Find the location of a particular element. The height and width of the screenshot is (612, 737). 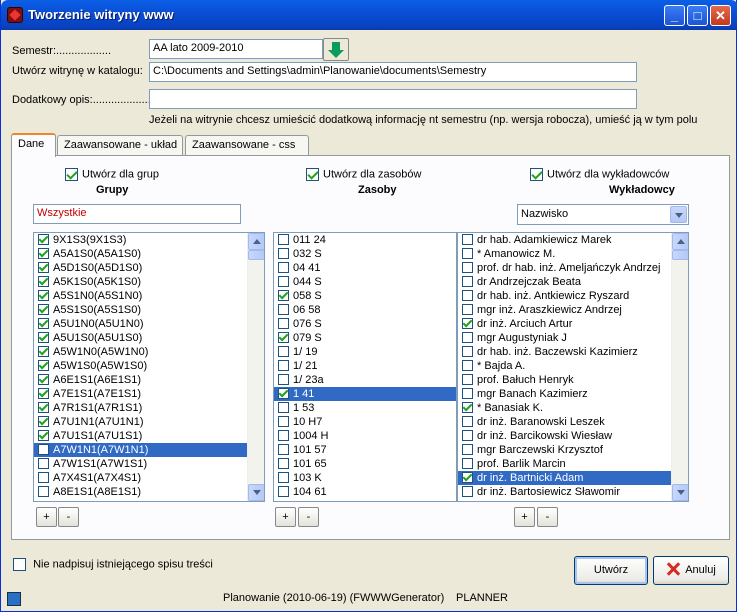

list-item: 1004 H is located at coordinates (365, 436).